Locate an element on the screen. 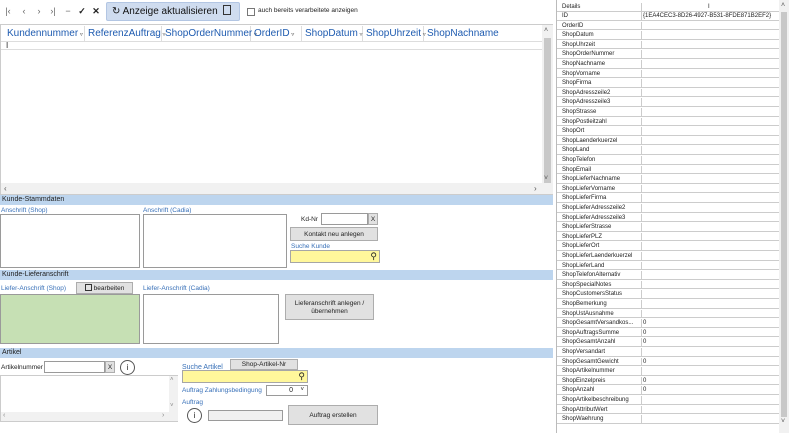  next-page-icon: › is located at coordinates (39, 11).